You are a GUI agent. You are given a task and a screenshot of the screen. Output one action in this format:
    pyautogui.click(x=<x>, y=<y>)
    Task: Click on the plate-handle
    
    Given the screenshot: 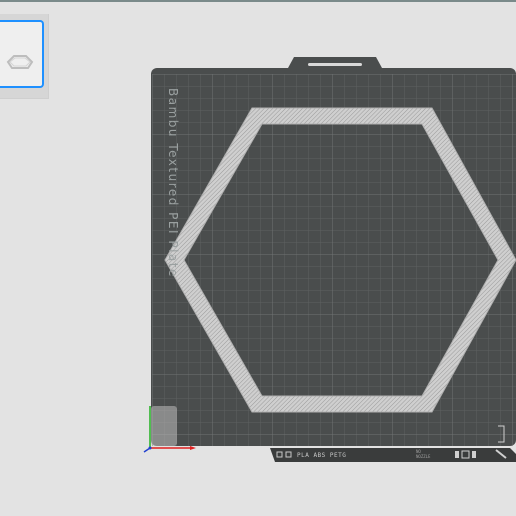 What is the action you would take?
    pyautogui.click(x=335, y=62)
    